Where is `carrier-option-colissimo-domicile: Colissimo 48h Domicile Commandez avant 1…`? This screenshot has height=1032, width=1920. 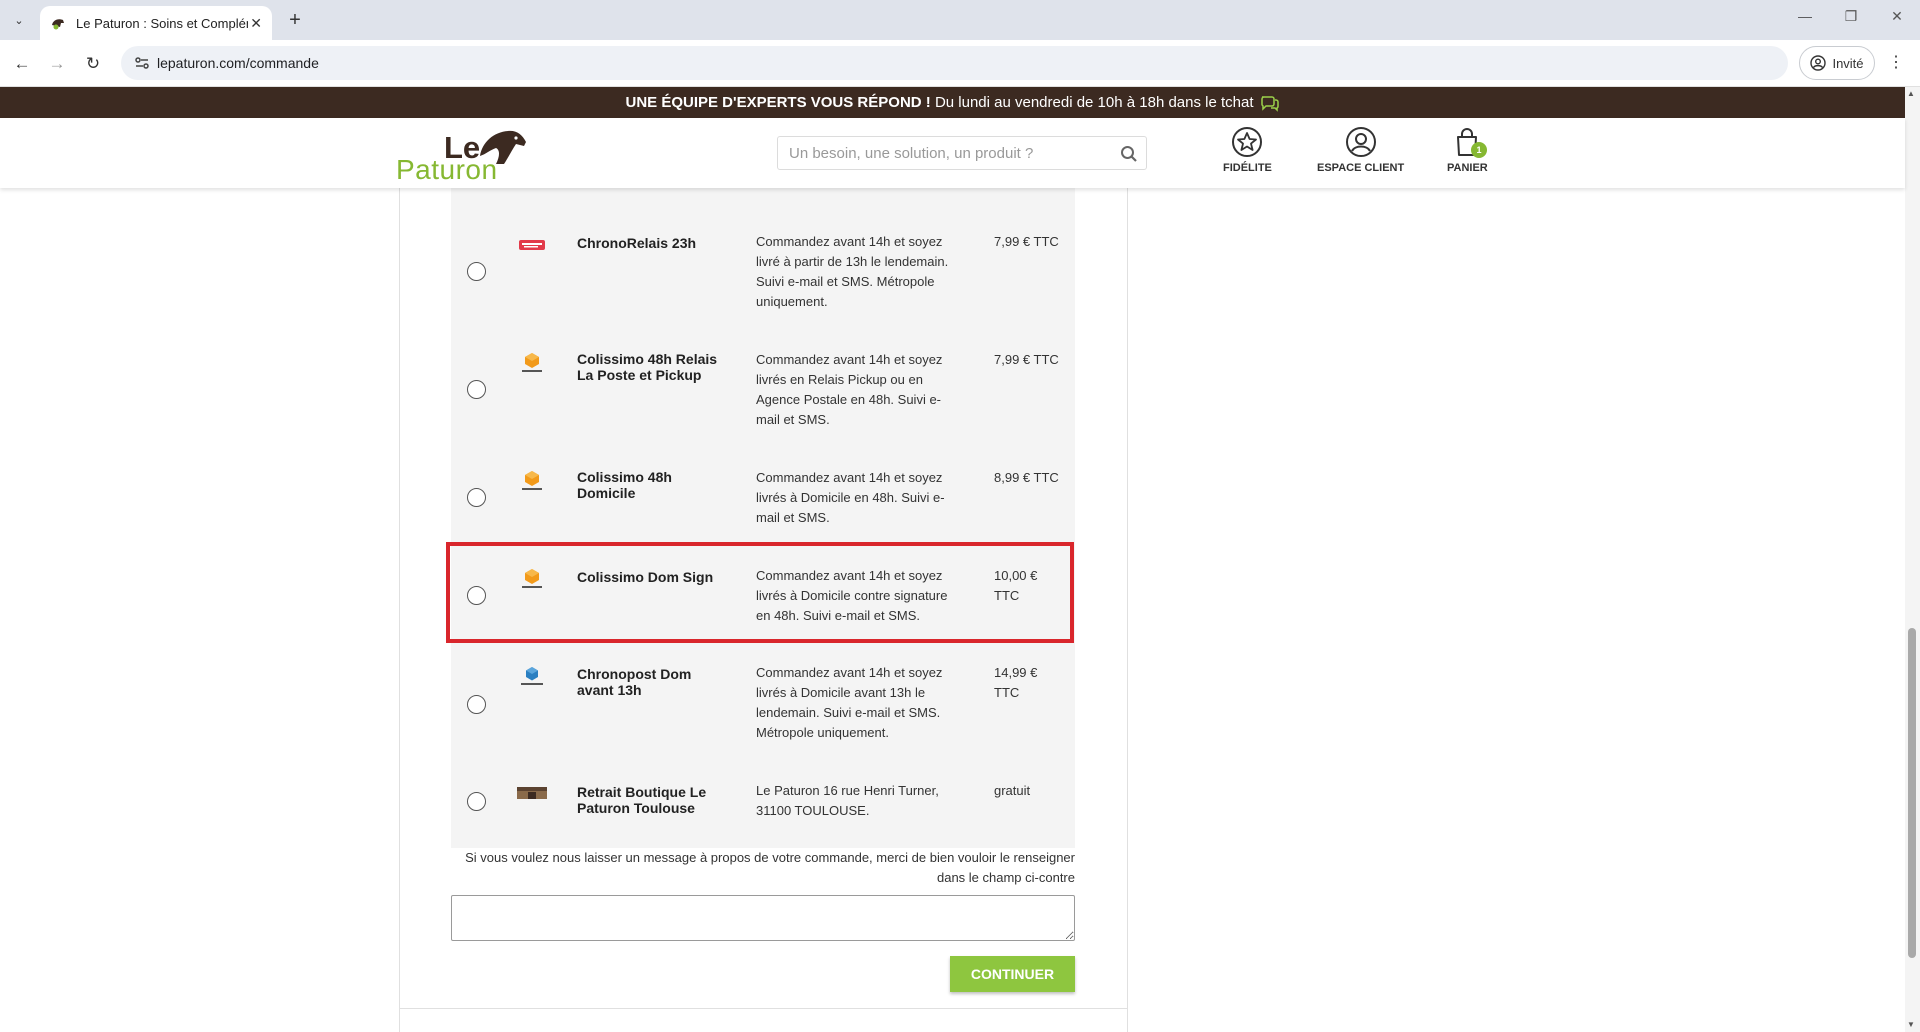
carrier-option-colissimo-domicile: Colissimo 48h Domicile Commandez avant 1… is located at coordinates (763, 483).